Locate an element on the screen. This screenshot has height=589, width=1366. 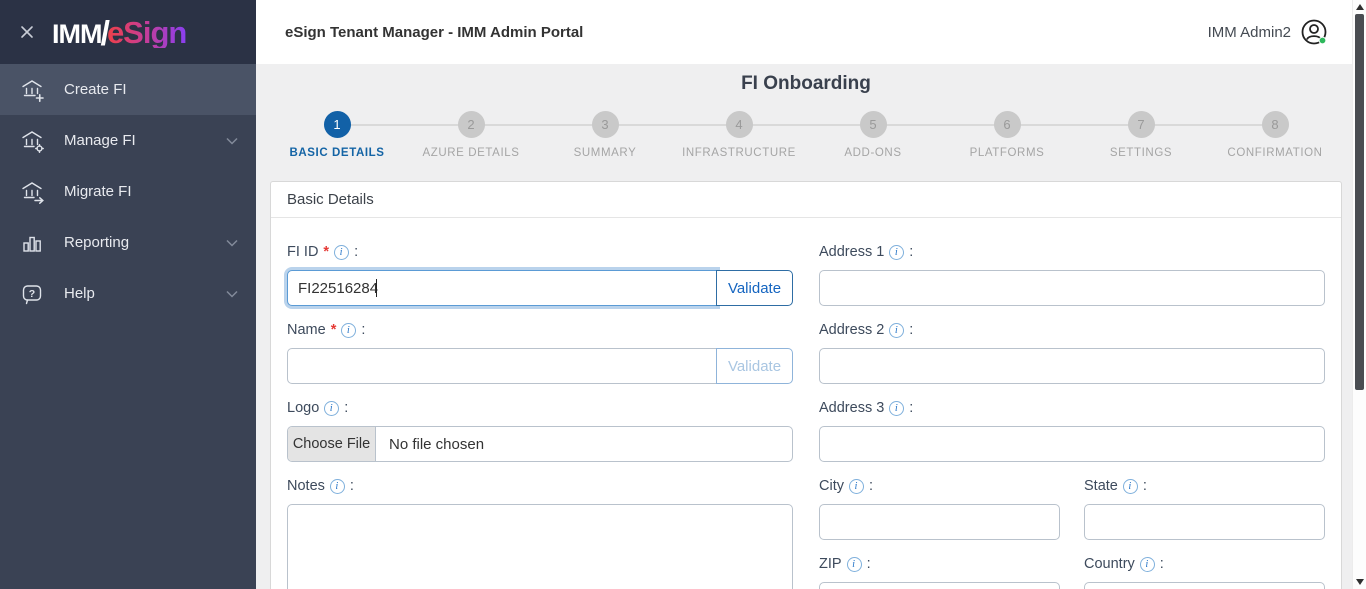
logo-field-group: Logo i : Choose File No file chosen is located at coordinates (540, 430).